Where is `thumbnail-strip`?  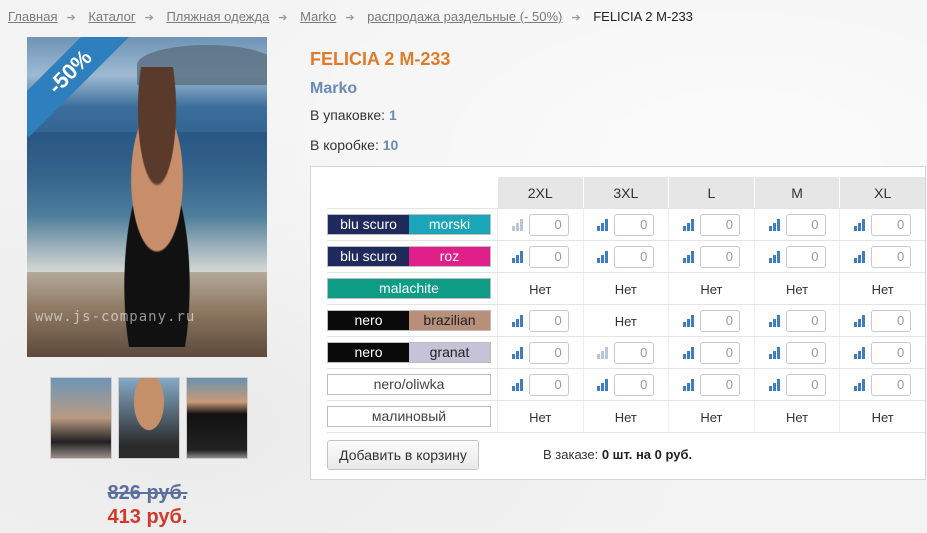 thumbnail-strip is located at coordinates (149, 418).